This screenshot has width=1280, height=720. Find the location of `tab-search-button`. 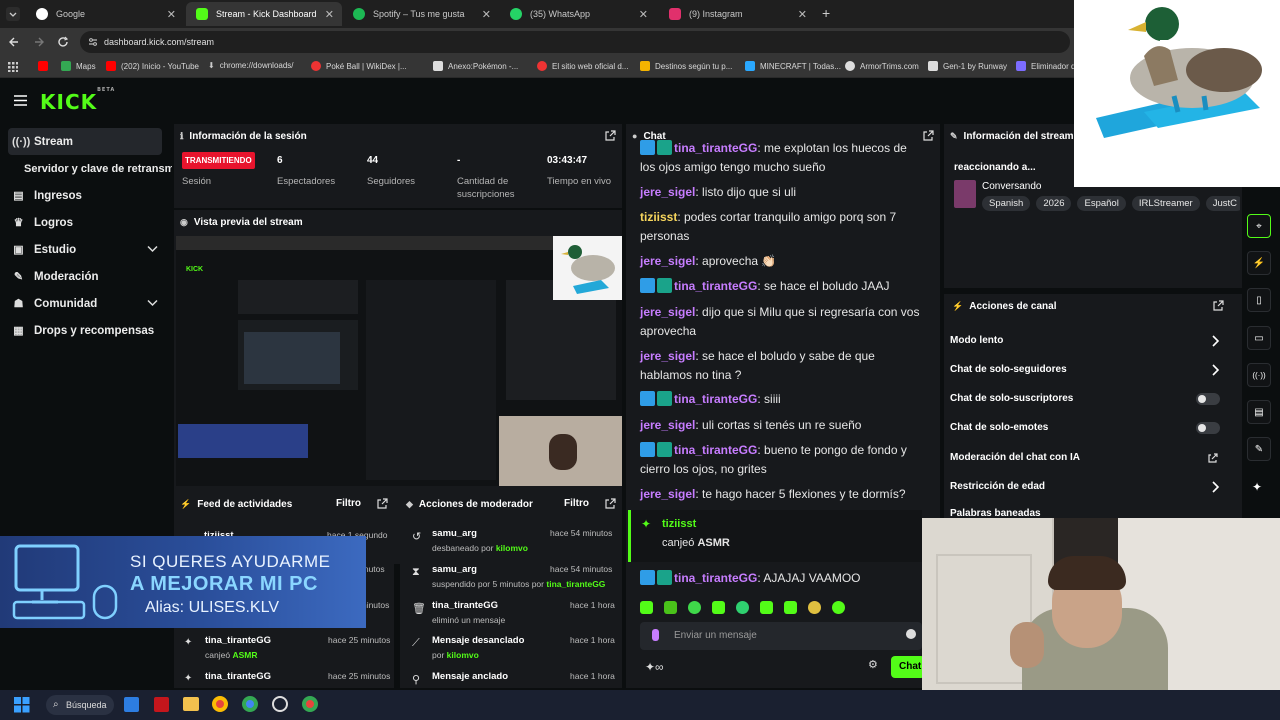

tab-search-button is located at coordinates (13, 14).